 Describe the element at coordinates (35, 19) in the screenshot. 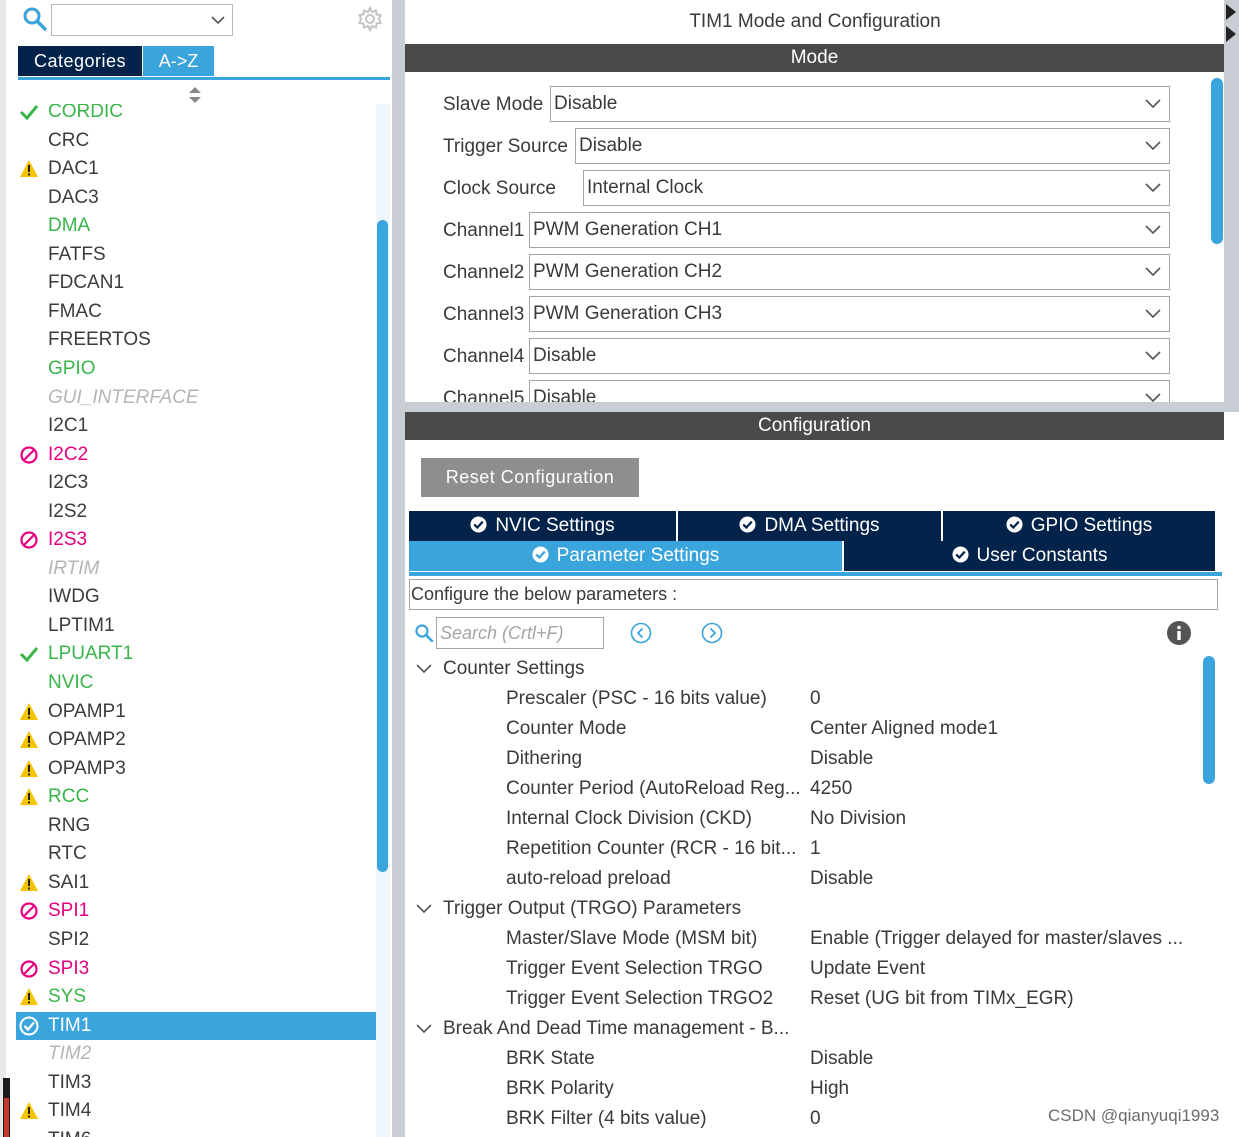

I see `search-icon` at that location.